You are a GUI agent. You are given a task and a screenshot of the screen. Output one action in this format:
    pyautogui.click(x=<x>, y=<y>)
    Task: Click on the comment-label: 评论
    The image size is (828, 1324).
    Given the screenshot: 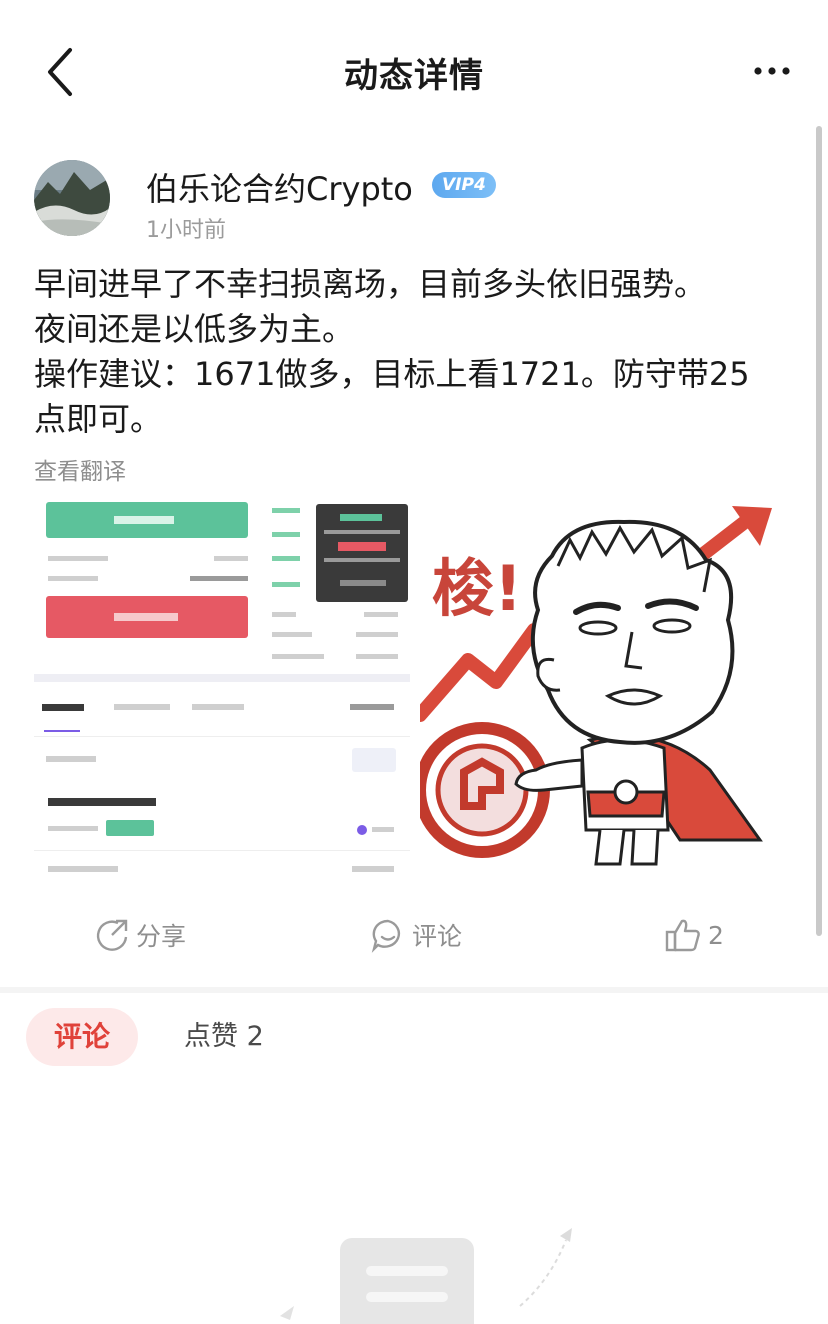 What is the action you would take?
    pyautogui.click(x=437, y=936)
    